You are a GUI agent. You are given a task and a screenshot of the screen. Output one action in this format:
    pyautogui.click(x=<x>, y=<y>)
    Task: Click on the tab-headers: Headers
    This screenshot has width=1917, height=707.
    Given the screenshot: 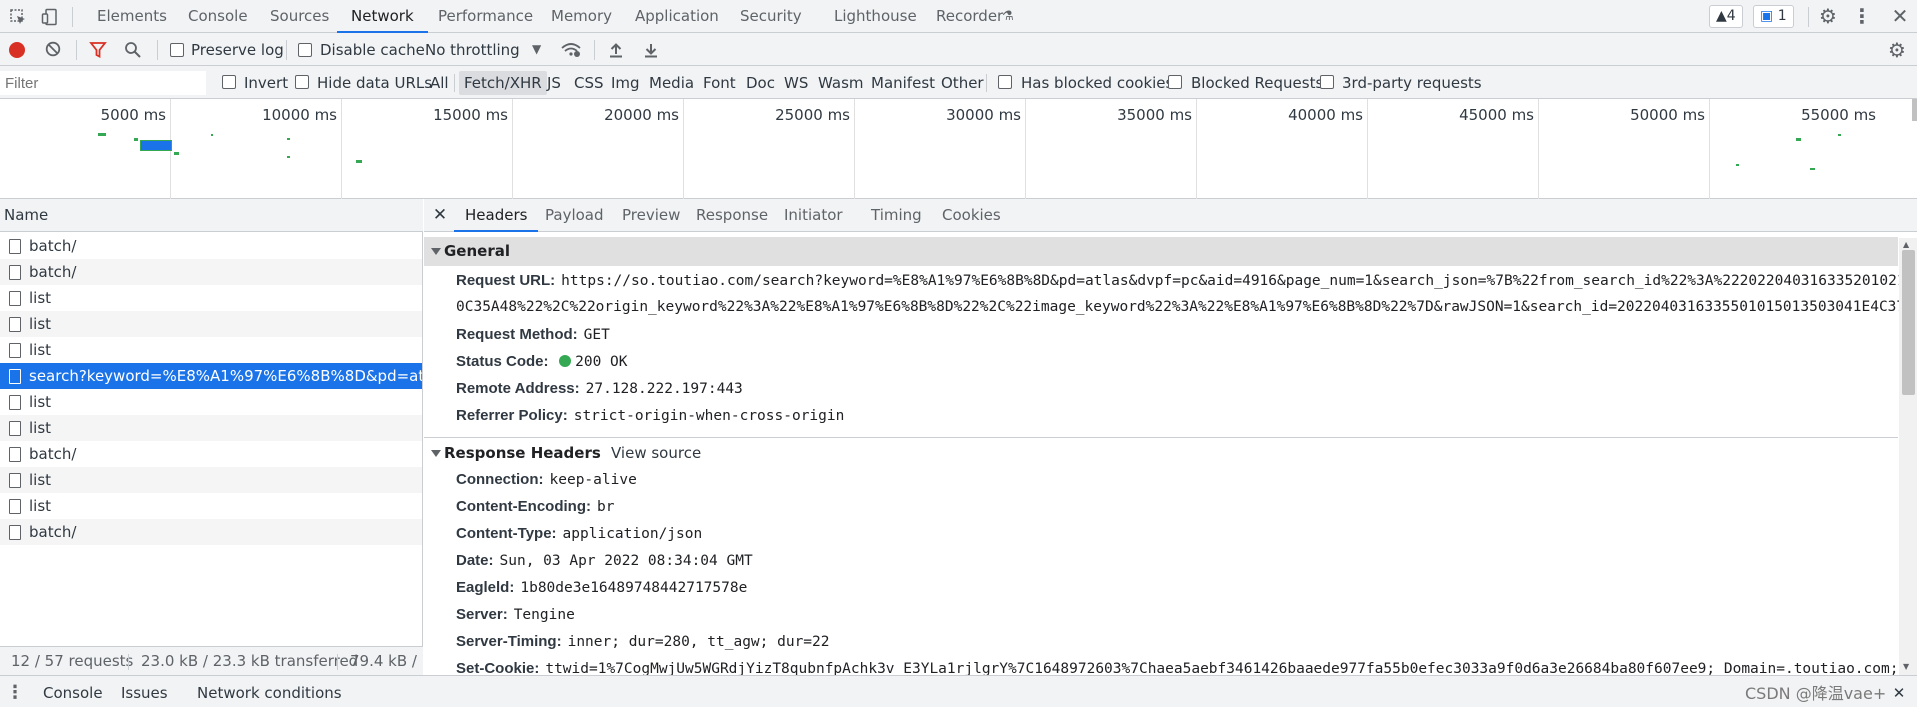 What is the action you would take?
    pyautogui.click(x=496, y=215)
    